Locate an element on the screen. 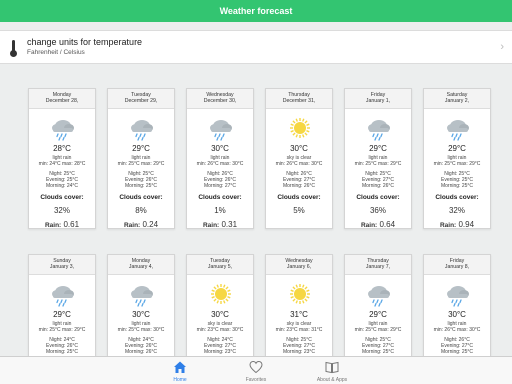 Image resolution: width=512 pixels, height=384 pixels. morning-temp: Morning: 24°C is located at coordinates (61, 185).